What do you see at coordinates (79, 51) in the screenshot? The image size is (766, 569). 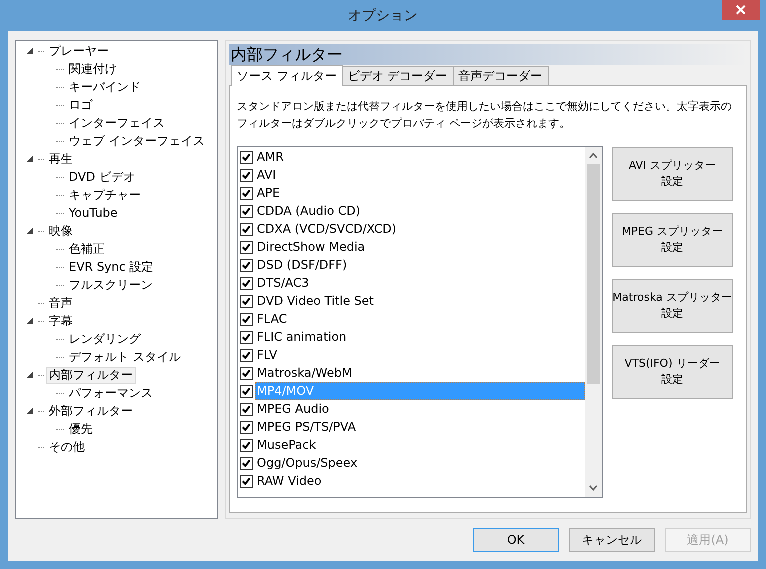 I see `tree-item: プレーヤー` at bounding box center [79, 51].